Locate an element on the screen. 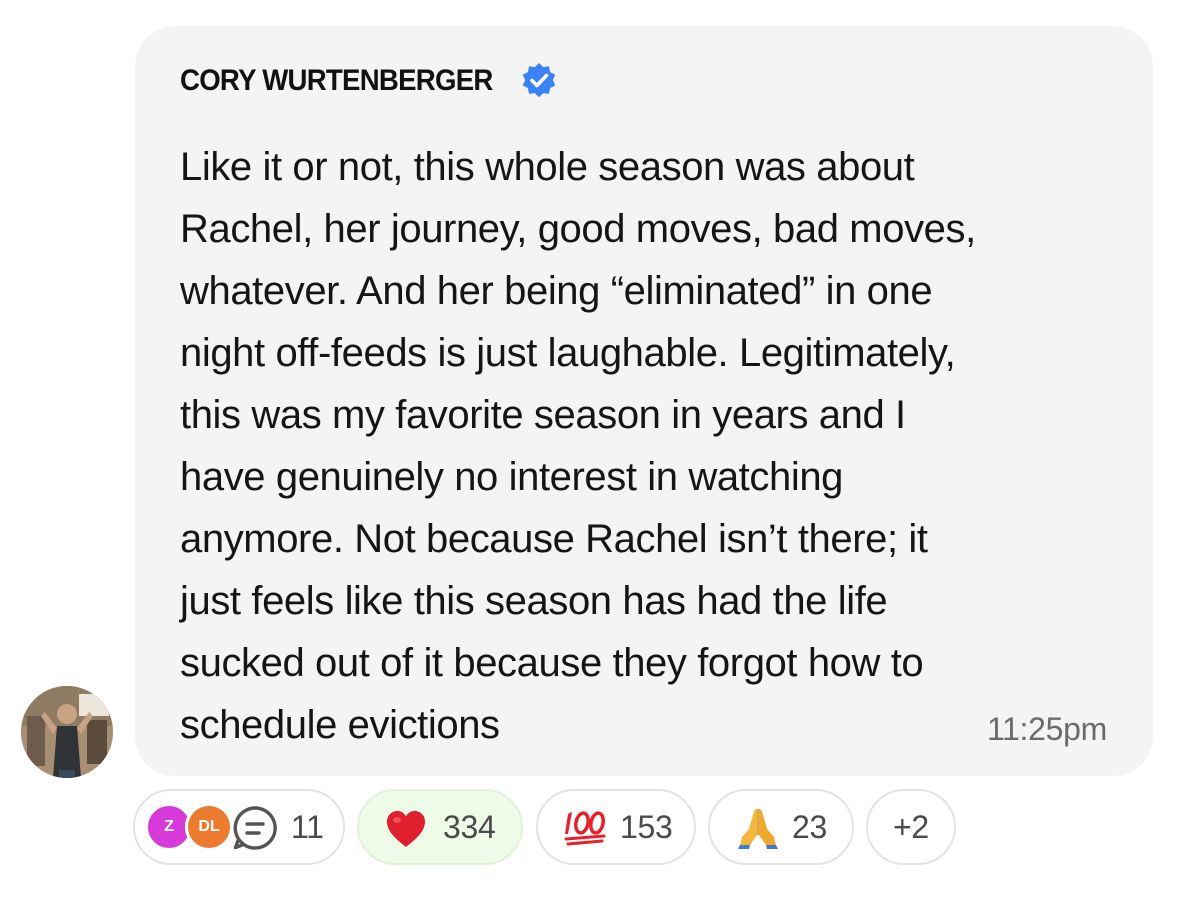  message-timestamp: 11:25pm is located at coordinates (1046, 729).